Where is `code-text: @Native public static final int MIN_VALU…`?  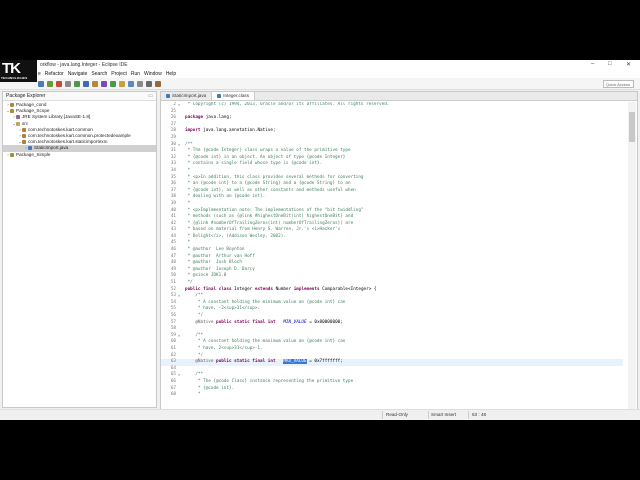
code-text: @Native public static final int MIN_VALU… is located at coordinates (262, 323).